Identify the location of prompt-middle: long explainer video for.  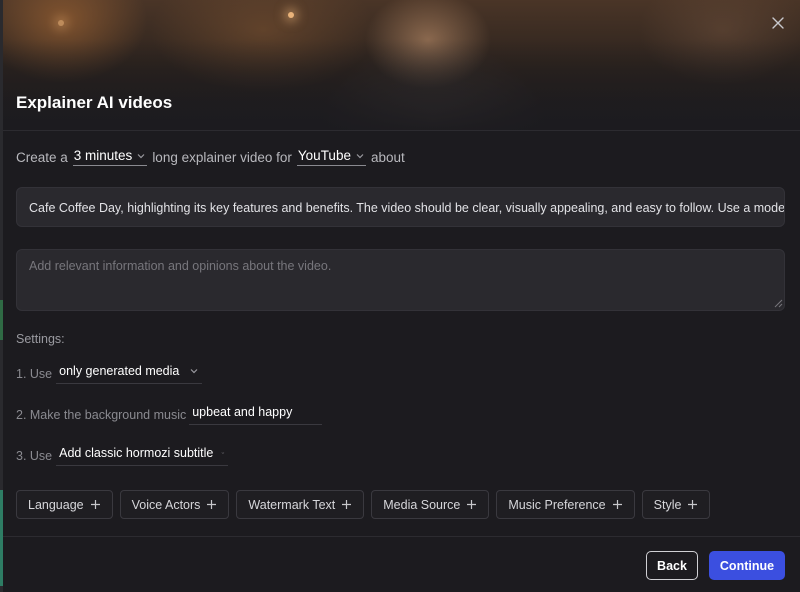
(222, 157).